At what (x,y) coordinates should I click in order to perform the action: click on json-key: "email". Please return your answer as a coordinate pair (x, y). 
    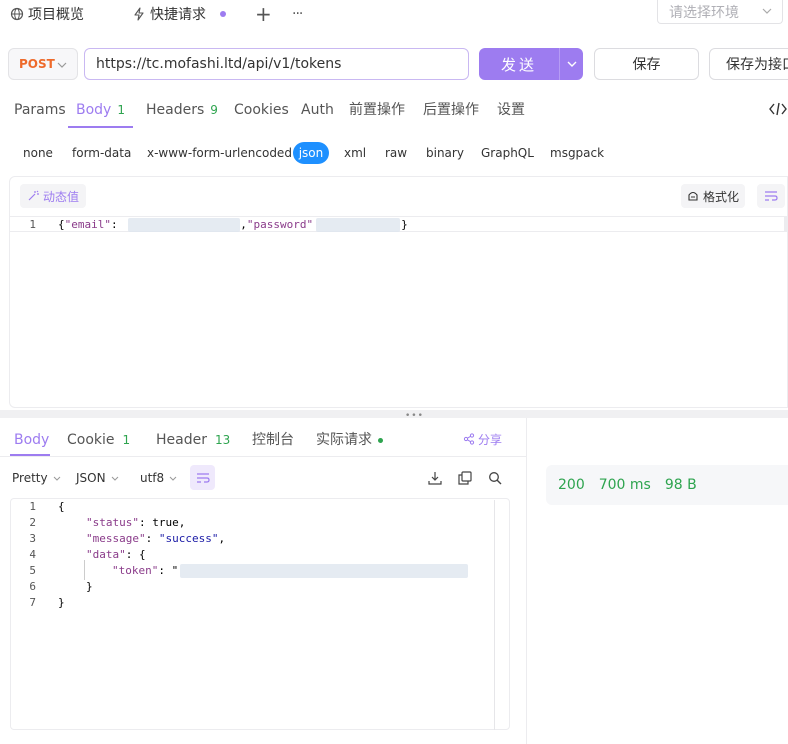
    Looking at the image, I should click on (87, 224).